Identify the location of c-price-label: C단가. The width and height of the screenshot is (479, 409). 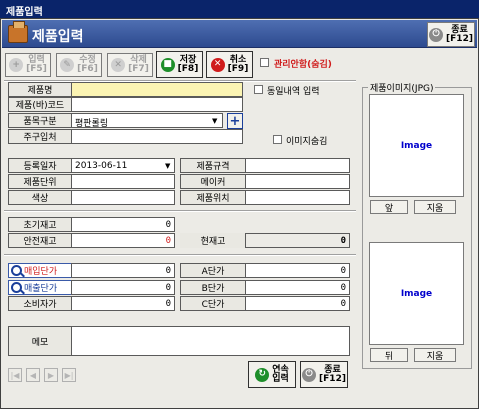
(213, 303).